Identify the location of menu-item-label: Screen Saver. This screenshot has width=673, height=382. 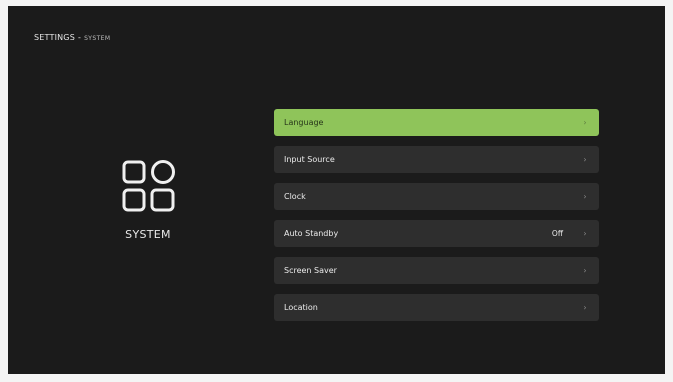
(310, 270).